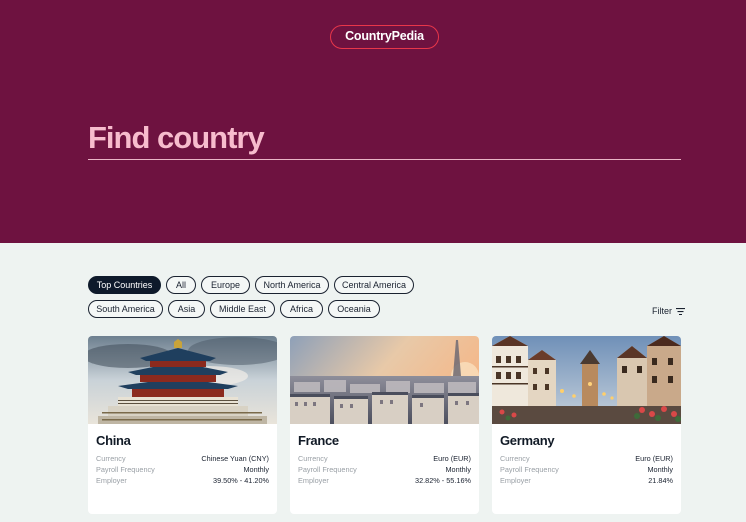 This screenshot has width=746, height=522. Describe the element at coordinates (292, 285) in the screenshot. I see `chip-north-america: North America` at that location.